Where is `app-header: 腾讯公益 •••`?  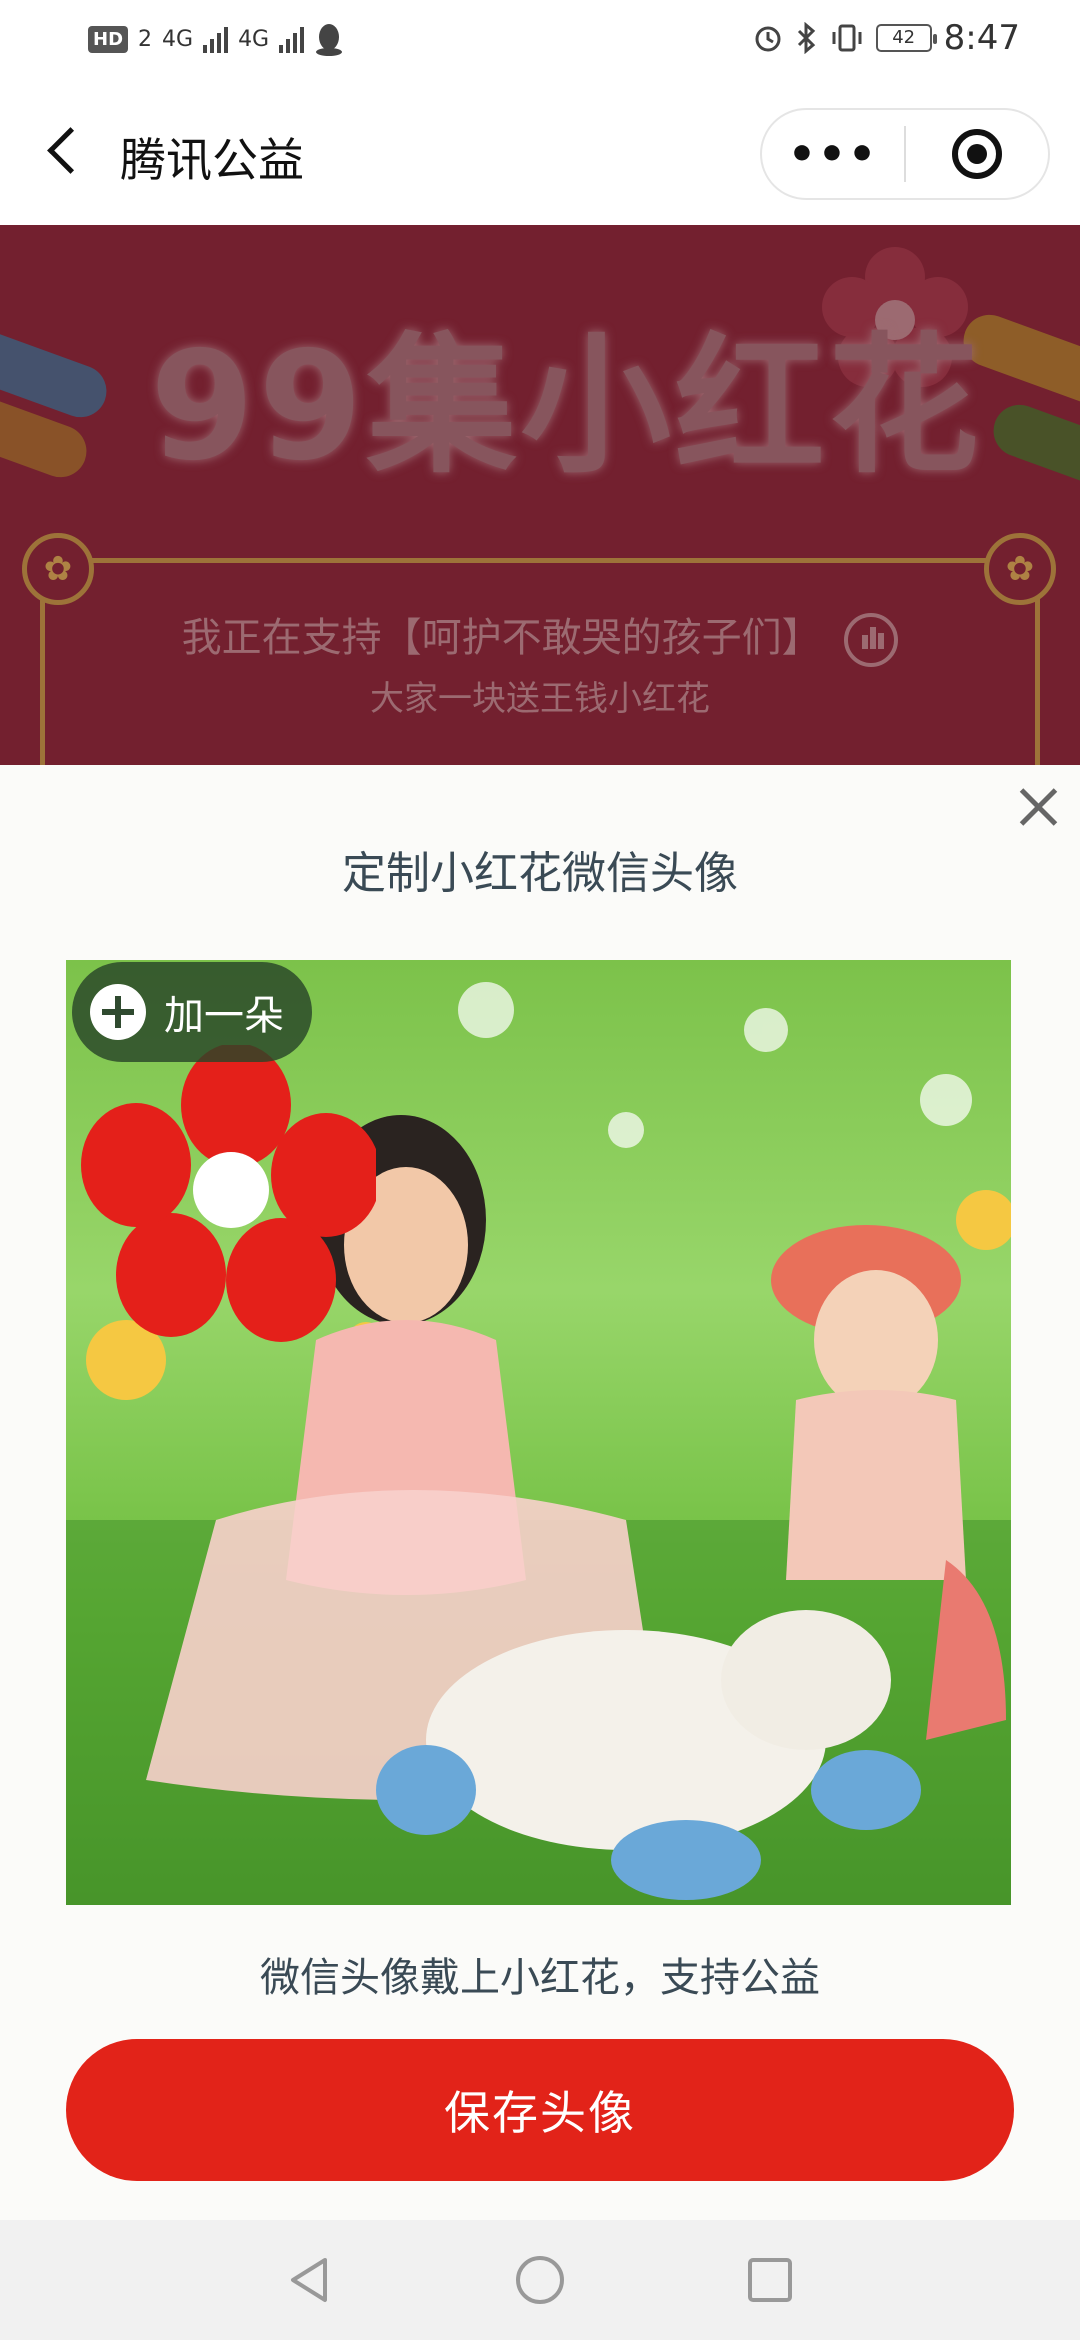 app-header: 腾讯公益 ••• is located at coordinates (540, 152).